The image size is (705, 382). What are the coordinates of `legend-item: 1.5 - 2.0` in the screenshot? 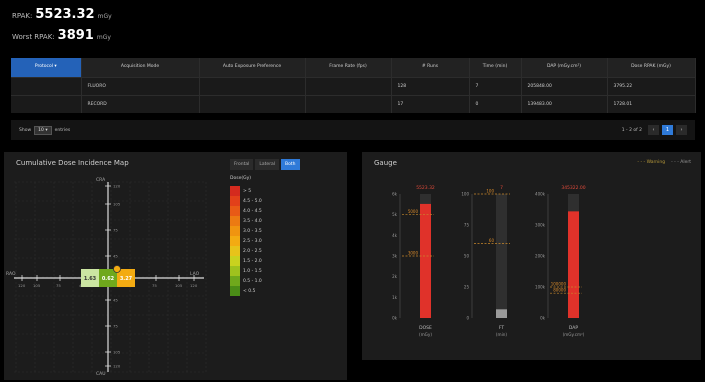 It's located at (246, 261).